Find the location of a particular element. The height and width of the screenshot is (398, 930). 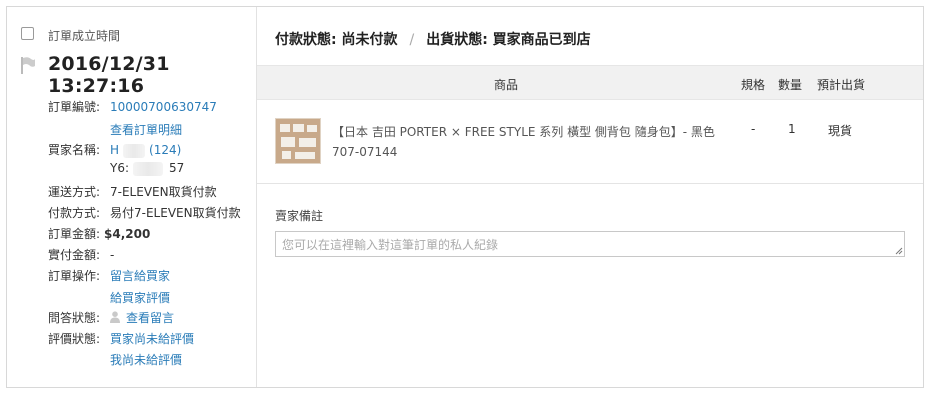

buyer-label: 買家名稱: is located at coordinates (74, 150).